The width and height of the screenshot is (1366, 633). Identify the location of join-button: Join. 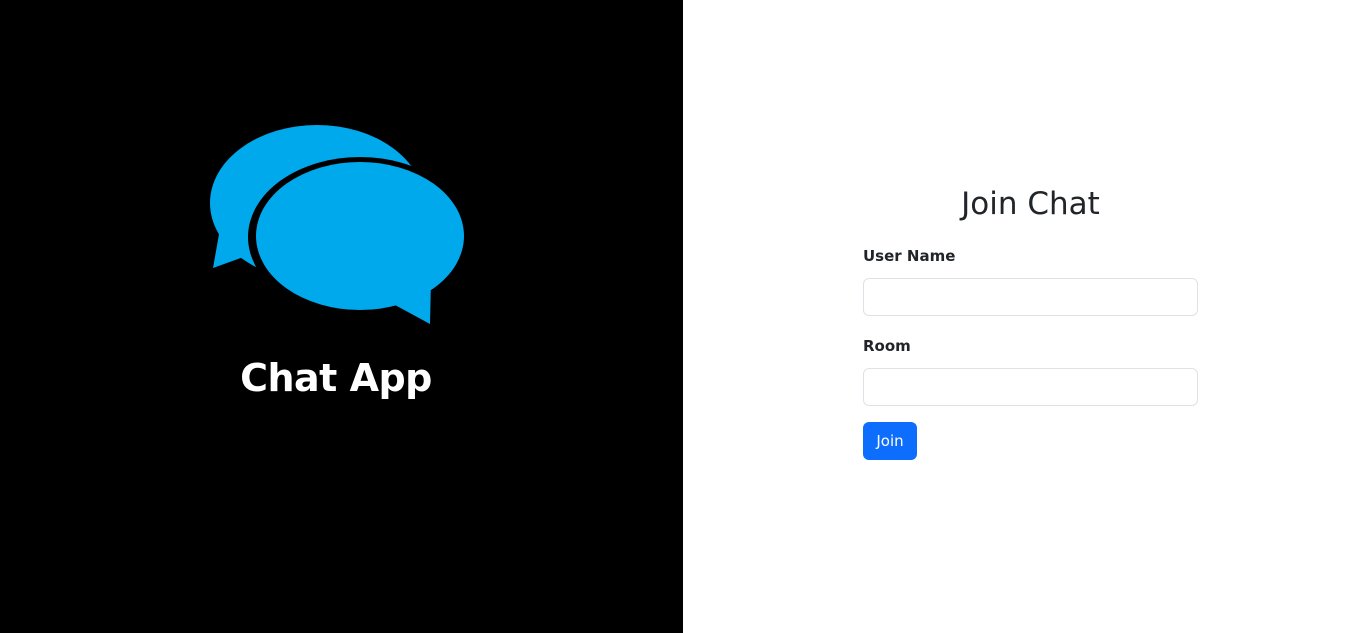
(890, 441).